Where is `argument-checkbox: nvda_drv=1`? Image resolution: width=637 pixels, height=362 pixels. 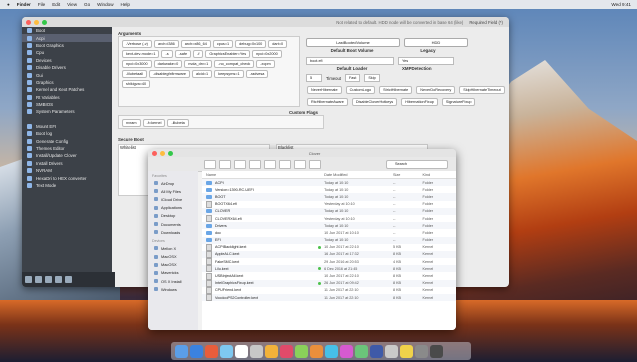 argument-checkbox: nvda_drv=1 is located at coordinates (198, 64).